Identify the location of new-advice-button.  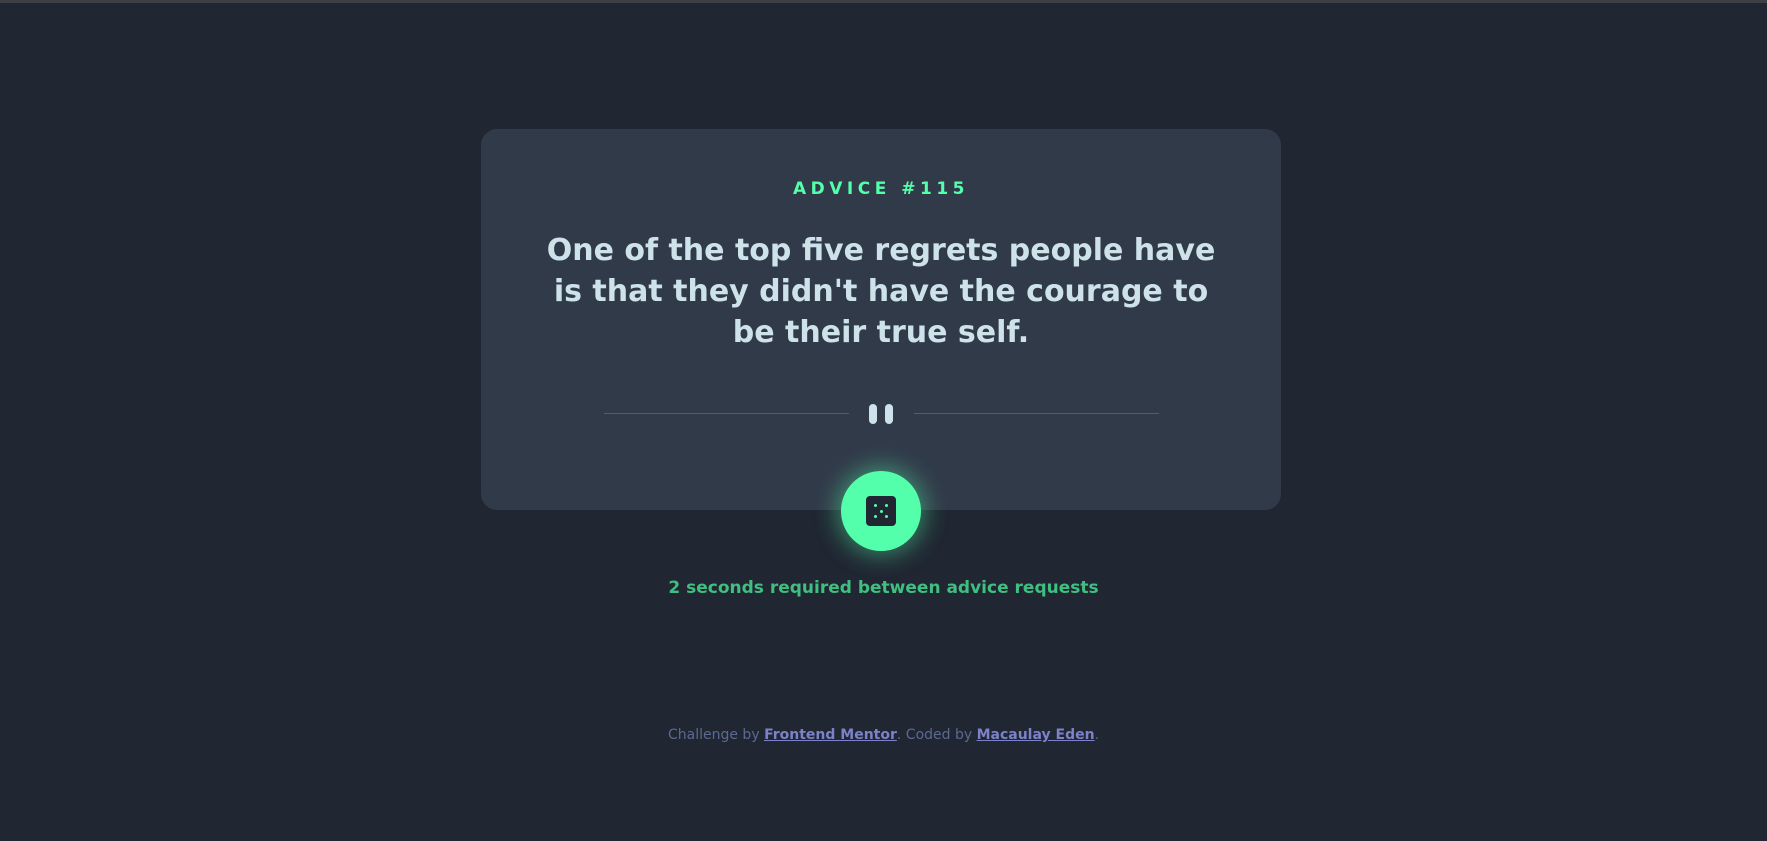
(881, 511).